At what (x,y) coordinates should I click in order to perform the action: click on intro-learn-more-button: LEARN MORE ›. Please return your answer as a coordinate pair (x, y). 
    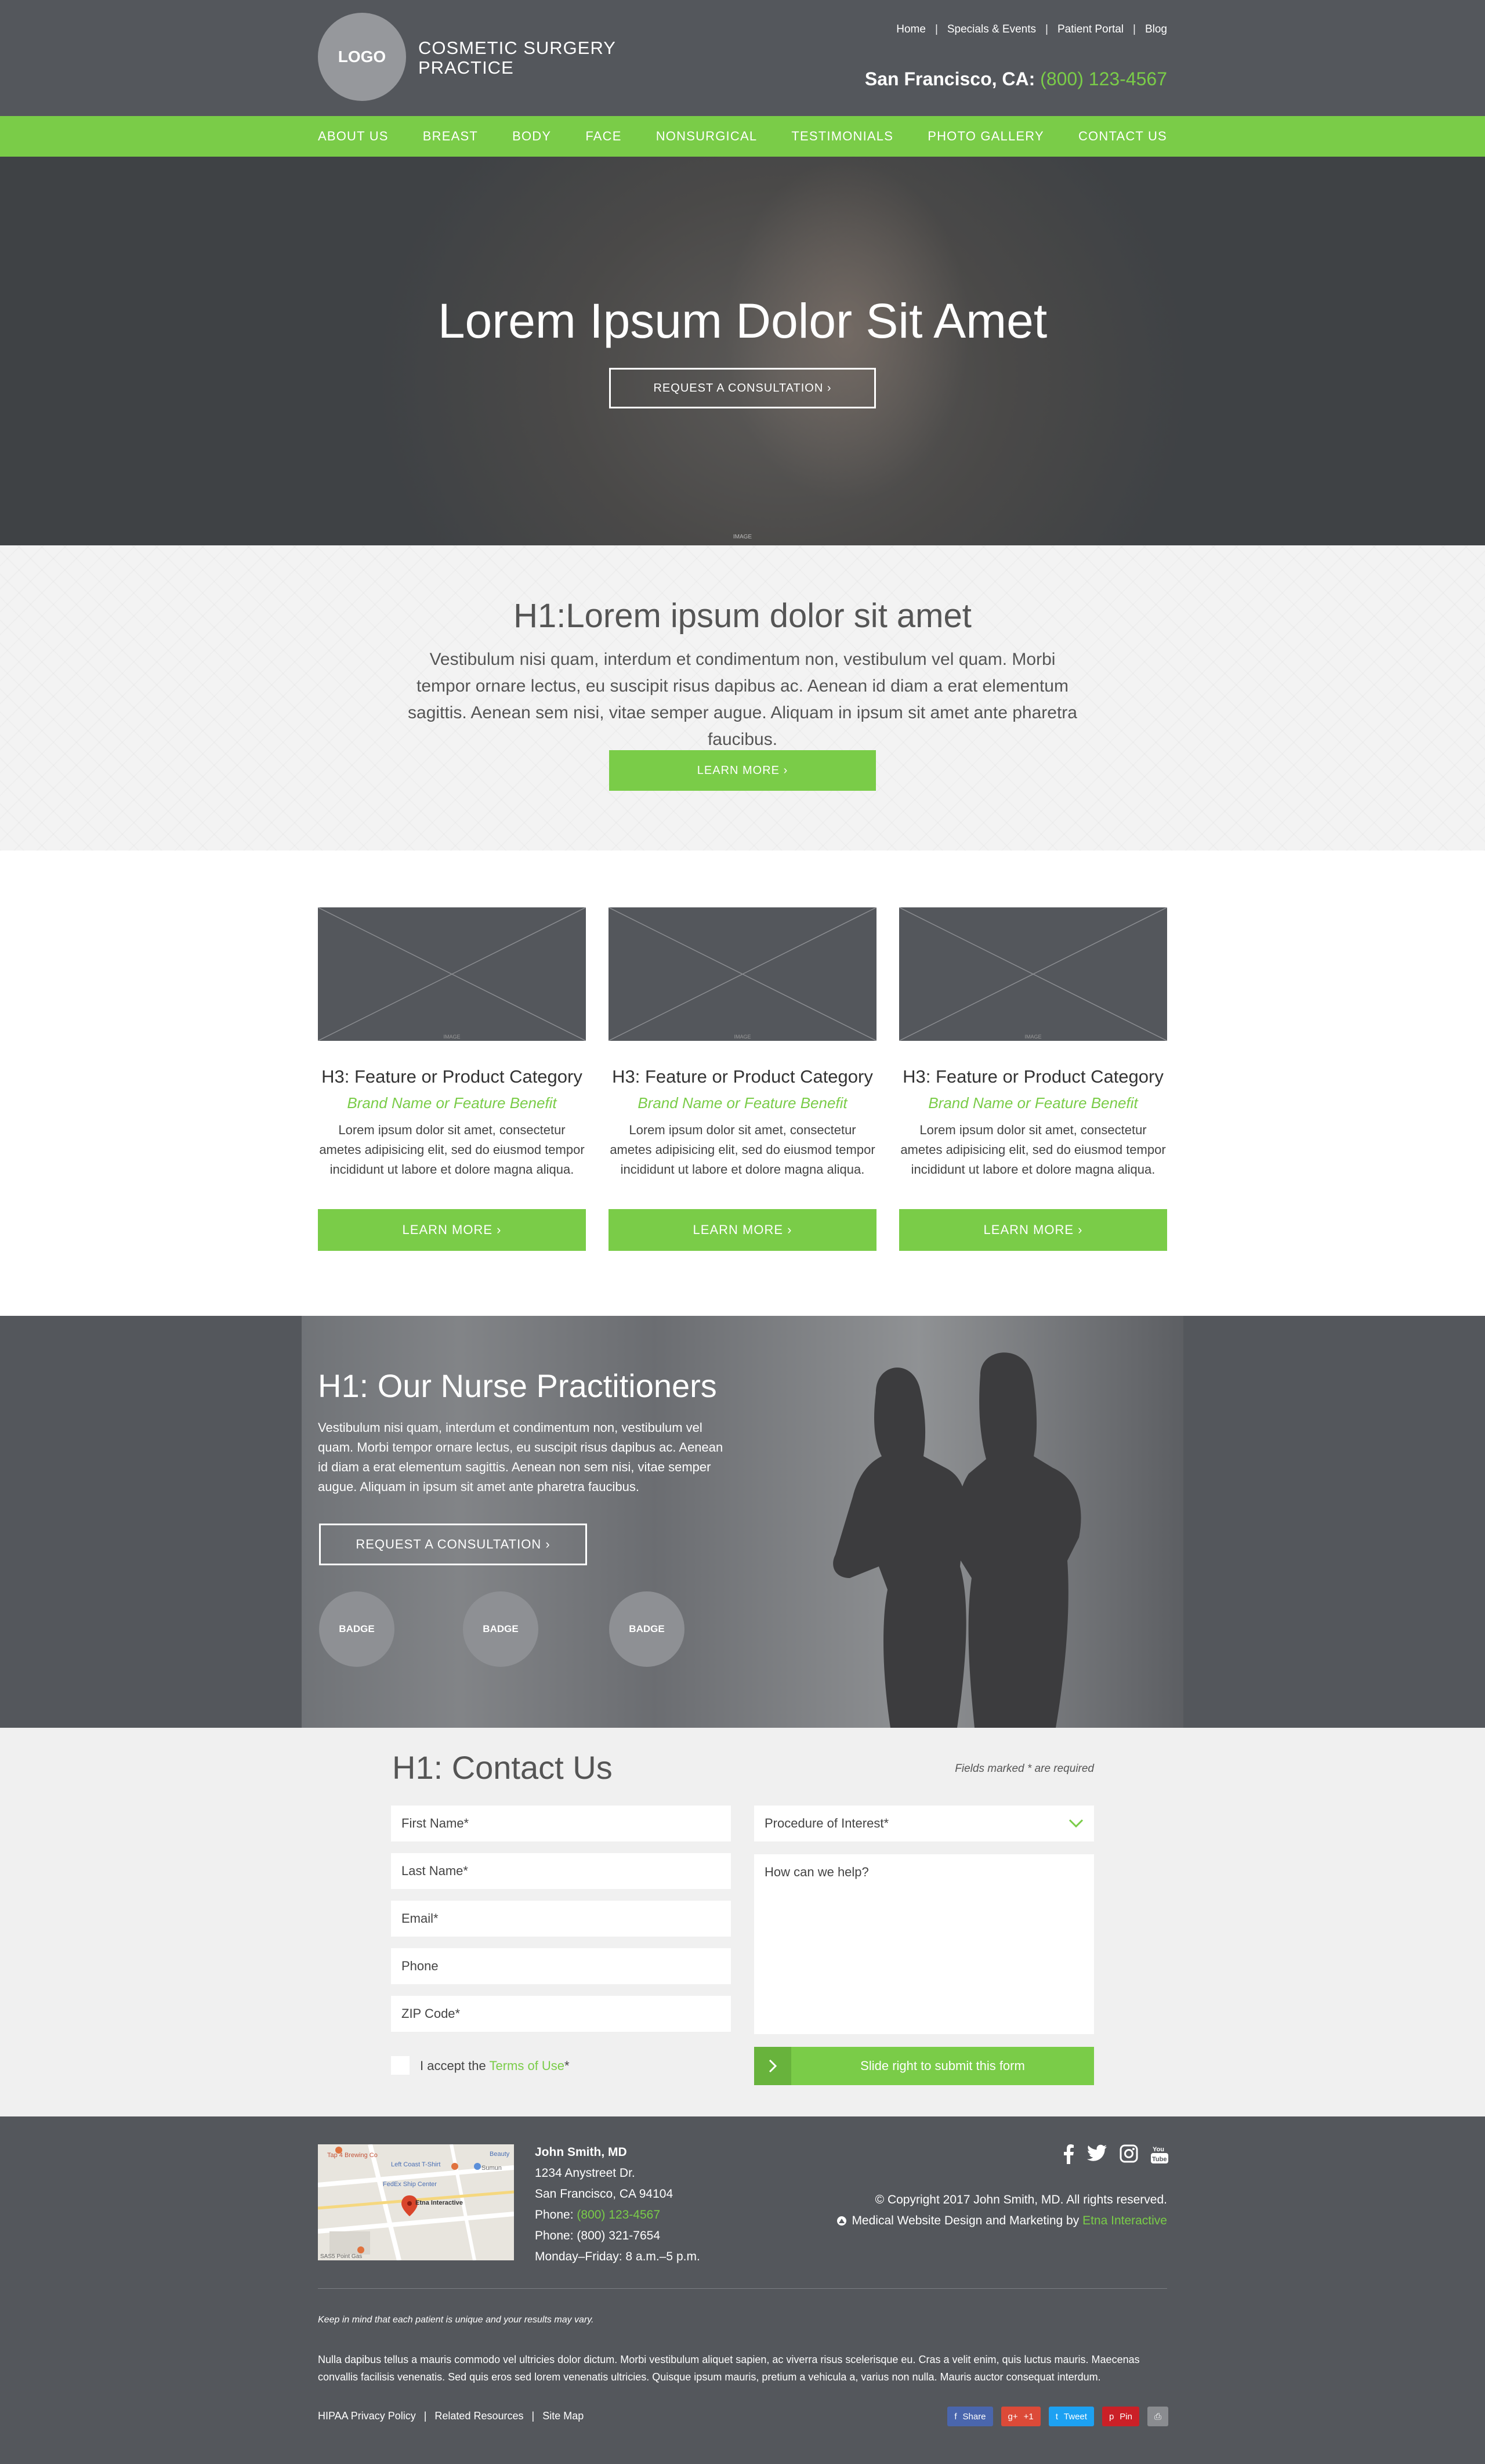
    Looking at the image, I should click on (742, 770).